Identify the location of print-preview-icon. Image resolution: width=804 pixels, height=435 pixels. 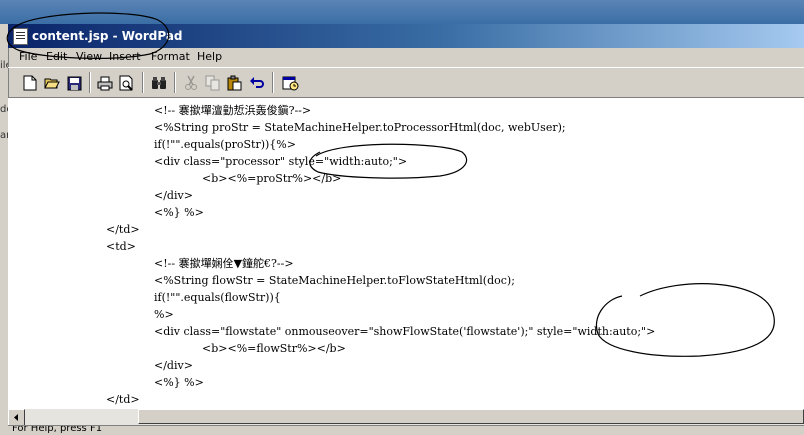
(126, 83).